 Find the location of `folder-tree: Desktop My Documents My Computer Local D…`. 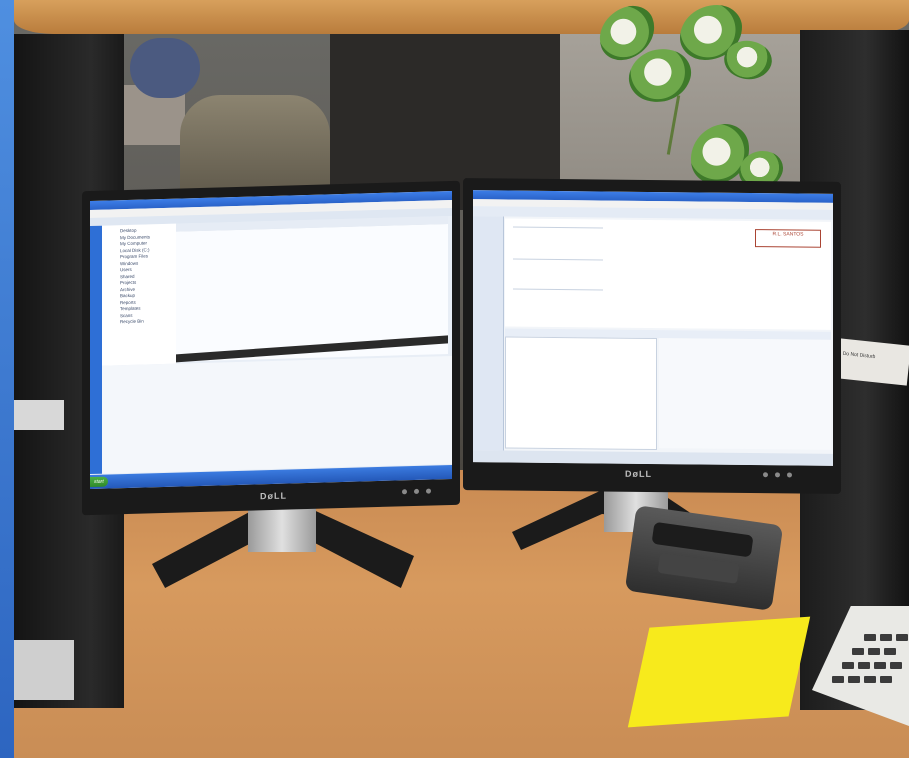

folder-tree: Desktop My Documents My Computer Local D… is located at coordinates (139, 294).